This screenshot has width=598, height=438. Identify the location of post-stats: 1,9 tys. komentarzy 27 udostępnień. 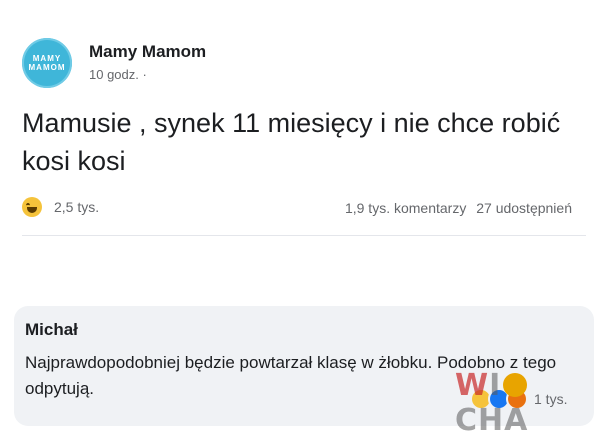
(455, 208).